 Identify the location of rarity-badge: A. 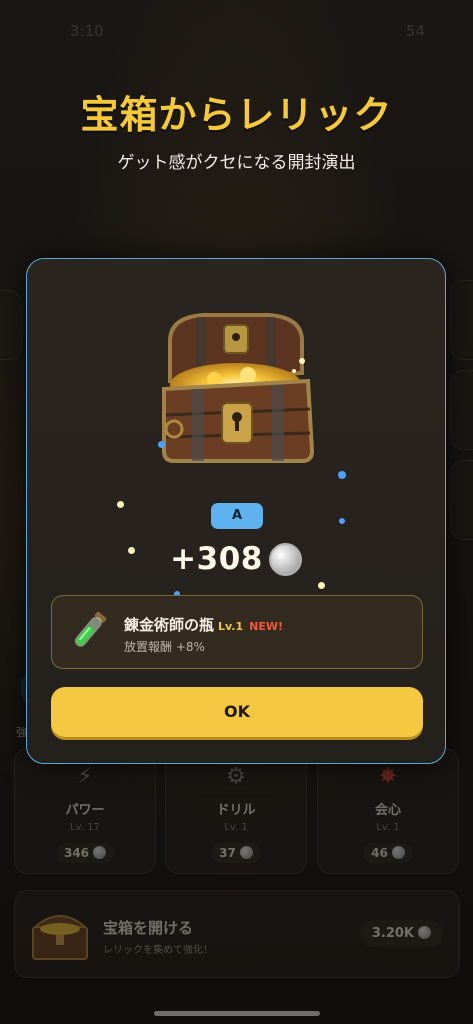
(237, 516).